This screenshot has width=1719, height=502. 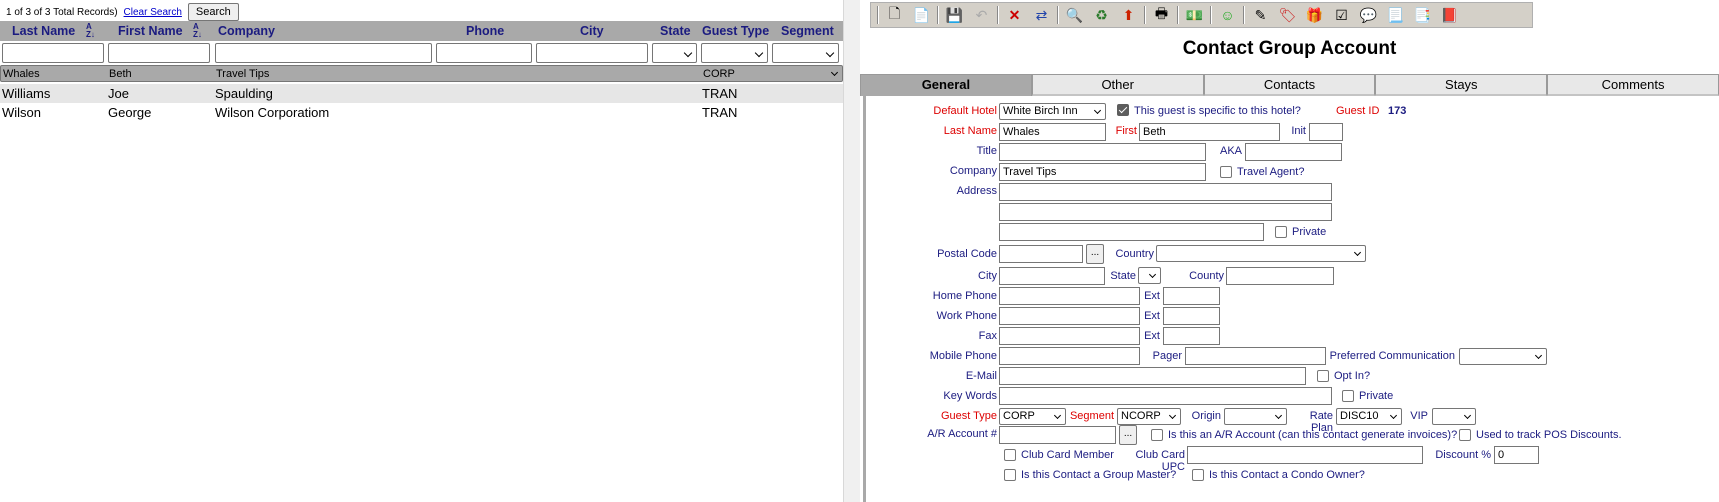 I want to click on filter-last-name-input, so click(x=53, y=53).